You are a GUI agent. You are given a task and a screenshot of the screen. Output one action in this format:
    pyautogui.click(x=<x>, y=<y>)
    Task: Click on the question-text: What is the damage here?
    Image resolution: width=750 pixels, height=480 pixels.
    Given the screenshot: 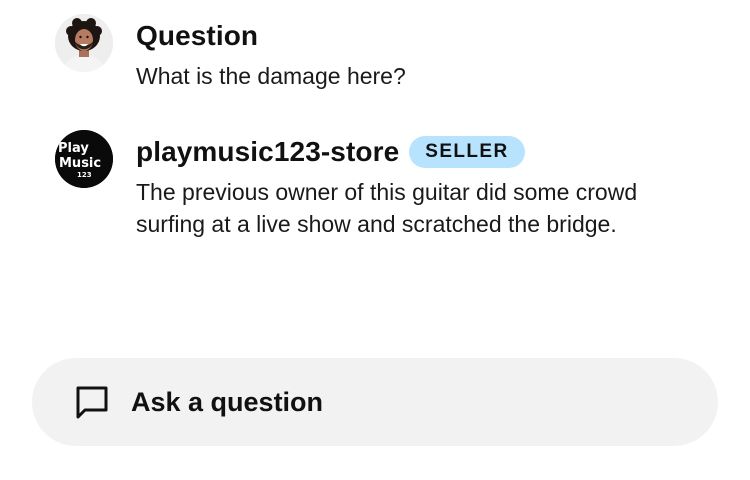 What is the action you would take?
    pyautogui.click(x=271, y=76)
    